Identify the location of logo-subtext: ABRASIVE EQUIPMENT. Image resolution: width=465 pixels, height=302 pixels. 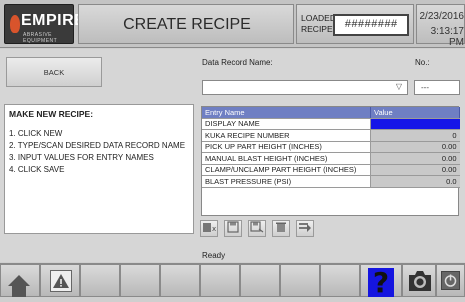
(40, 38).